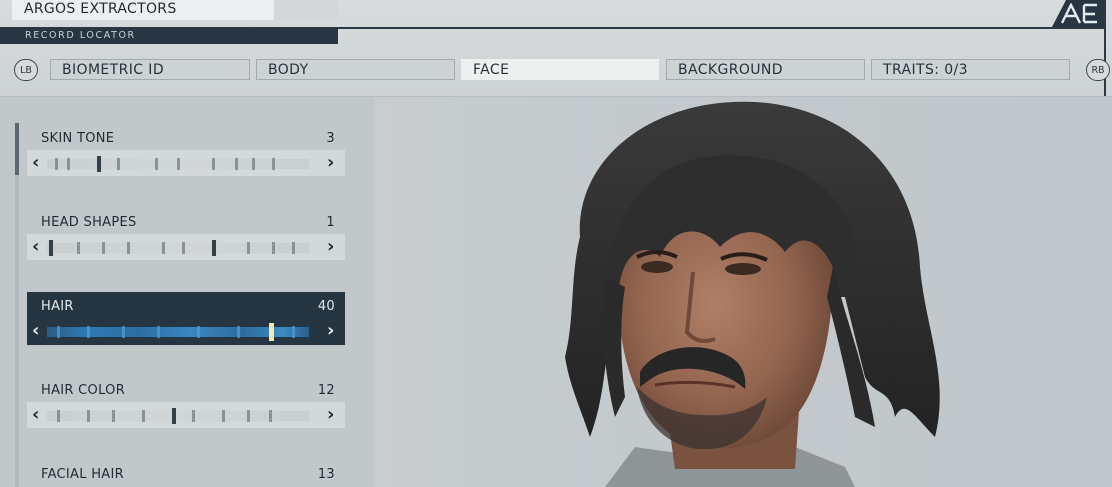 The image size is (1112, 487). Describe the element at coordinates (1078, 13) in the screenshot. I see `ae-logo-icon` at that location.